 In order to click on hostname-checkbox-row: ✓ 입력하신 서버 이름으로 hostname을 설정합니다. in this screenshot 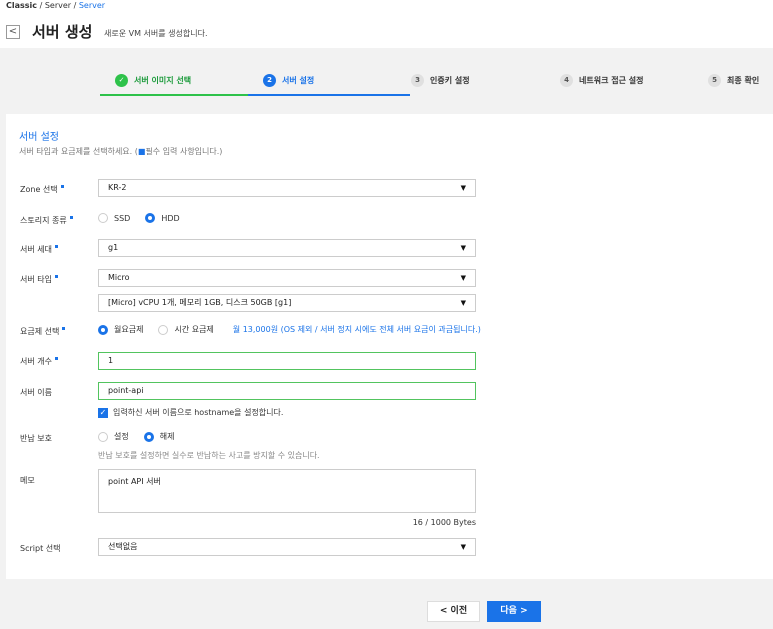, I will do `click(190, 412)`.